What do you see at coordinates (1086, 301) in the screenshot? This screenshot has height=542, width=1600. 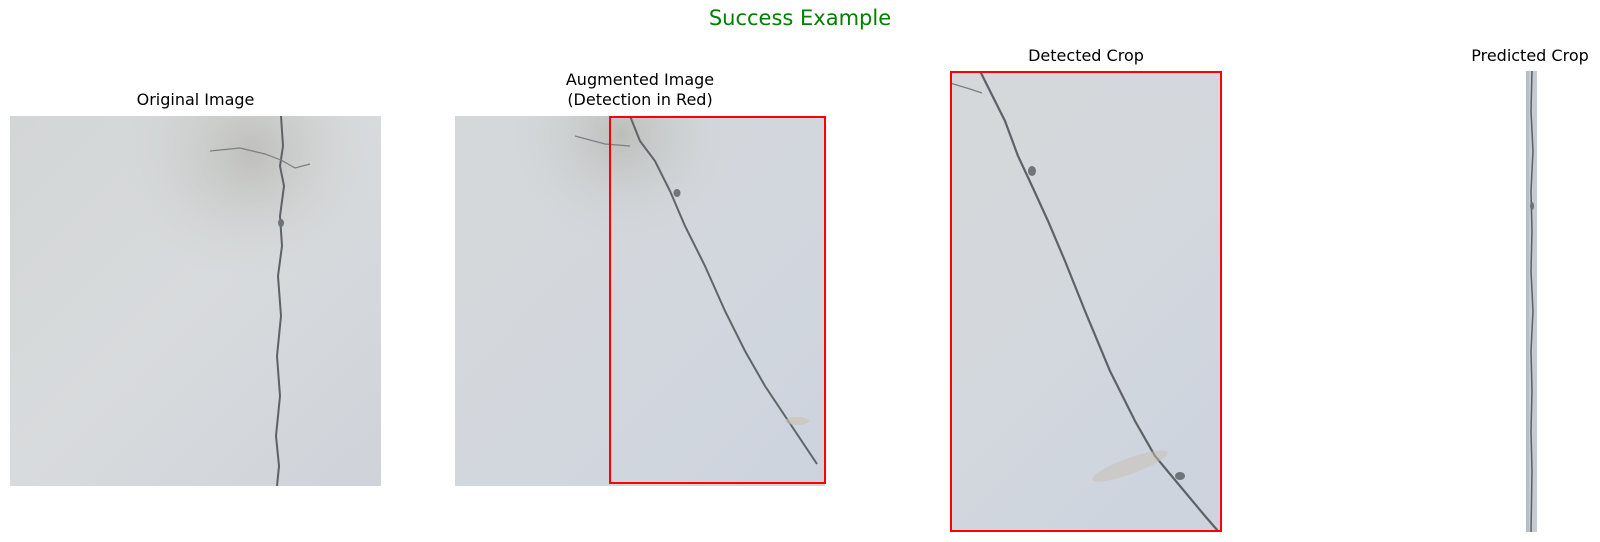 I see `detected-crop-border` at bounding box center [1086, 301].